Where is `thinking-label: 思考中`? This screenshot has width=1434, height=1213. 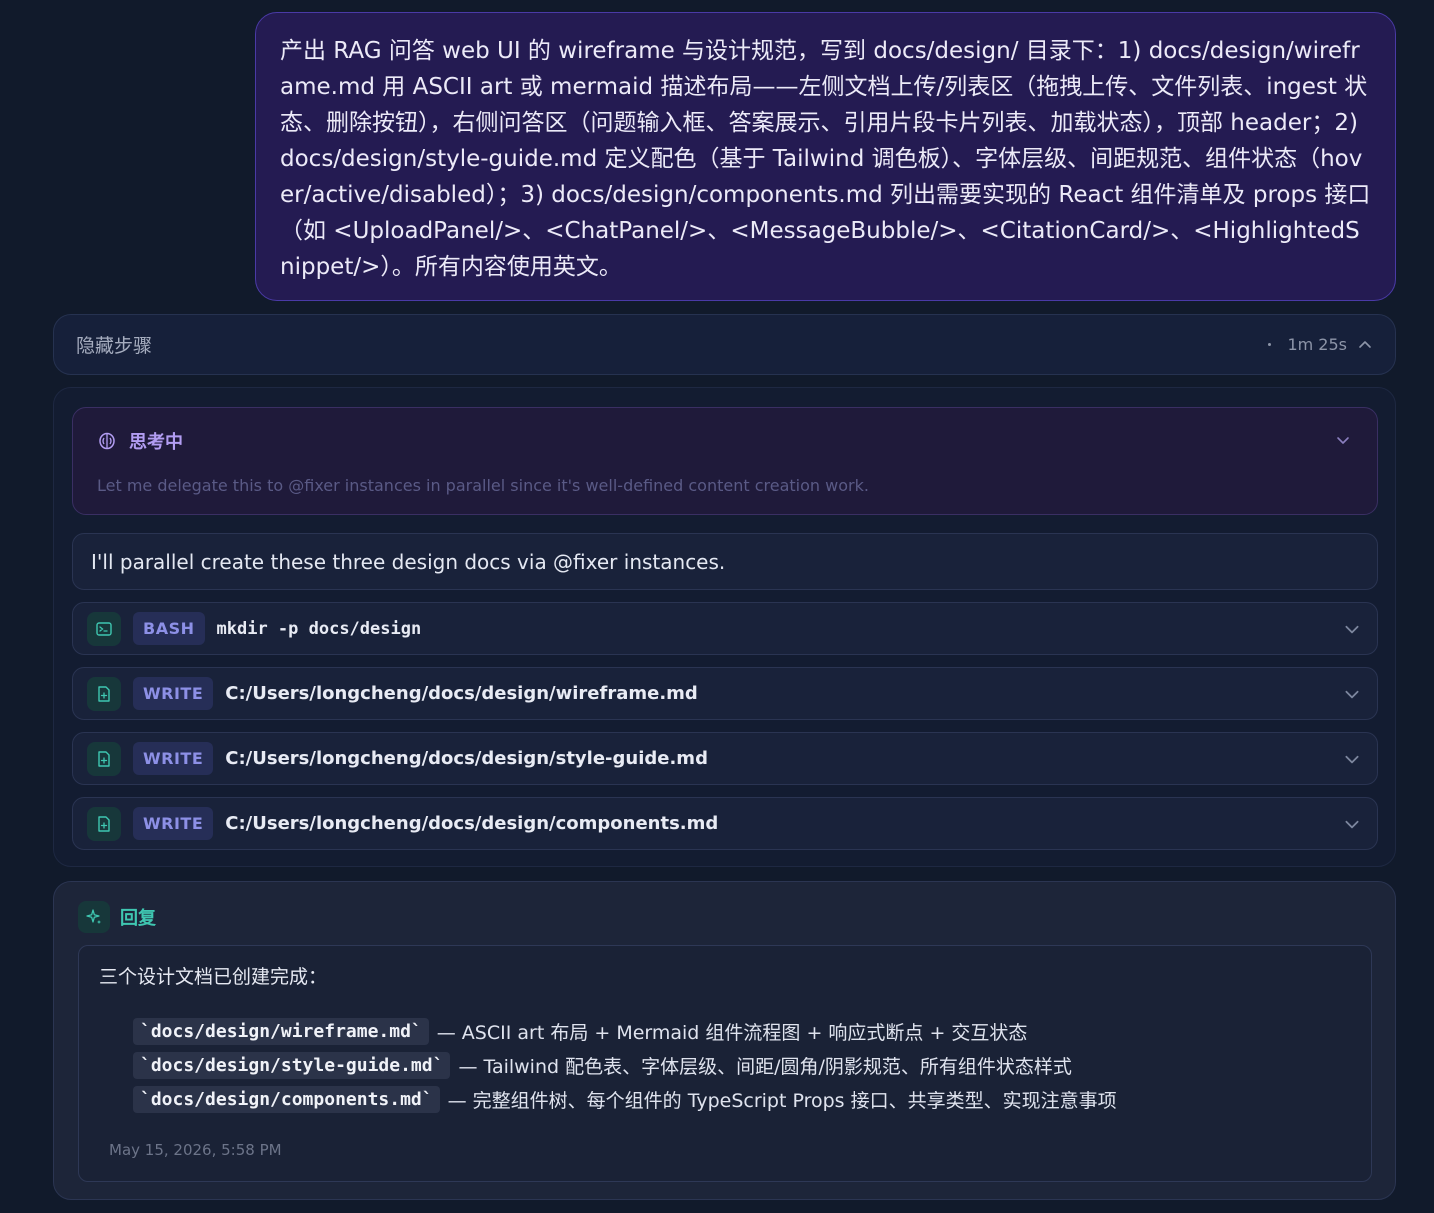 thinking-label: 思考中 is located at coordinates (156, 442).